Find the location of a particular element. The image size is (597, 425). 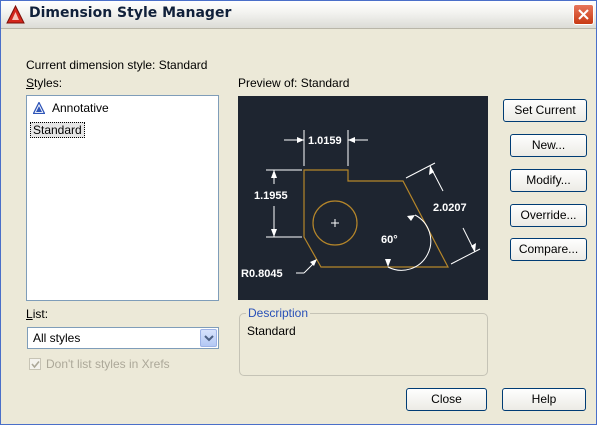

close-button: Close is located at coordinates (446, 399).